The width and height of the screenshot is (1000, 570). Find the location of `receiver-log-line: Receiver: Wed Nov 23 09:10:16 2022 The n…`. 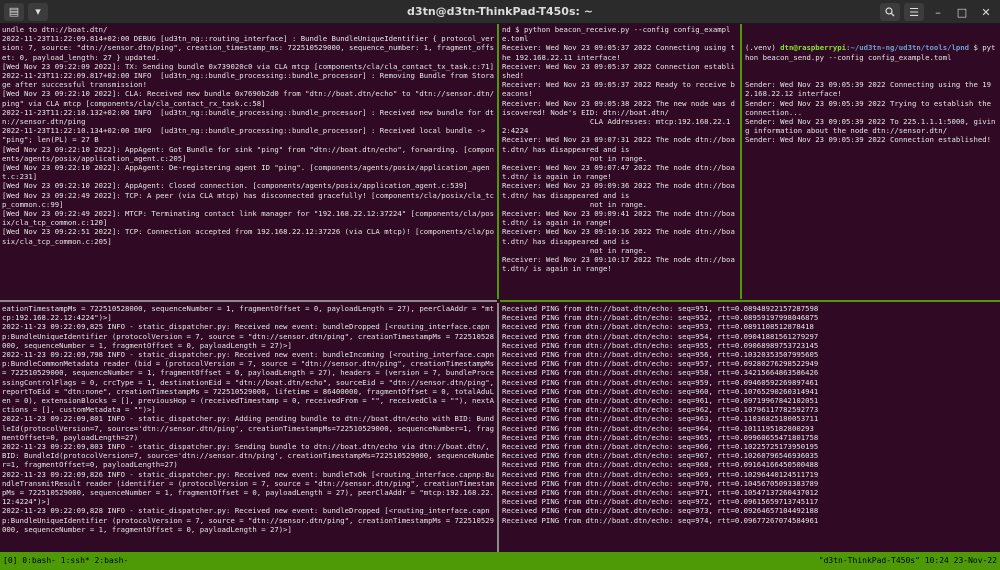

receiver-log-line: Receiver: Wed Nov 23 09:10:16 2022 The n… is located at coordinates (618, 236).